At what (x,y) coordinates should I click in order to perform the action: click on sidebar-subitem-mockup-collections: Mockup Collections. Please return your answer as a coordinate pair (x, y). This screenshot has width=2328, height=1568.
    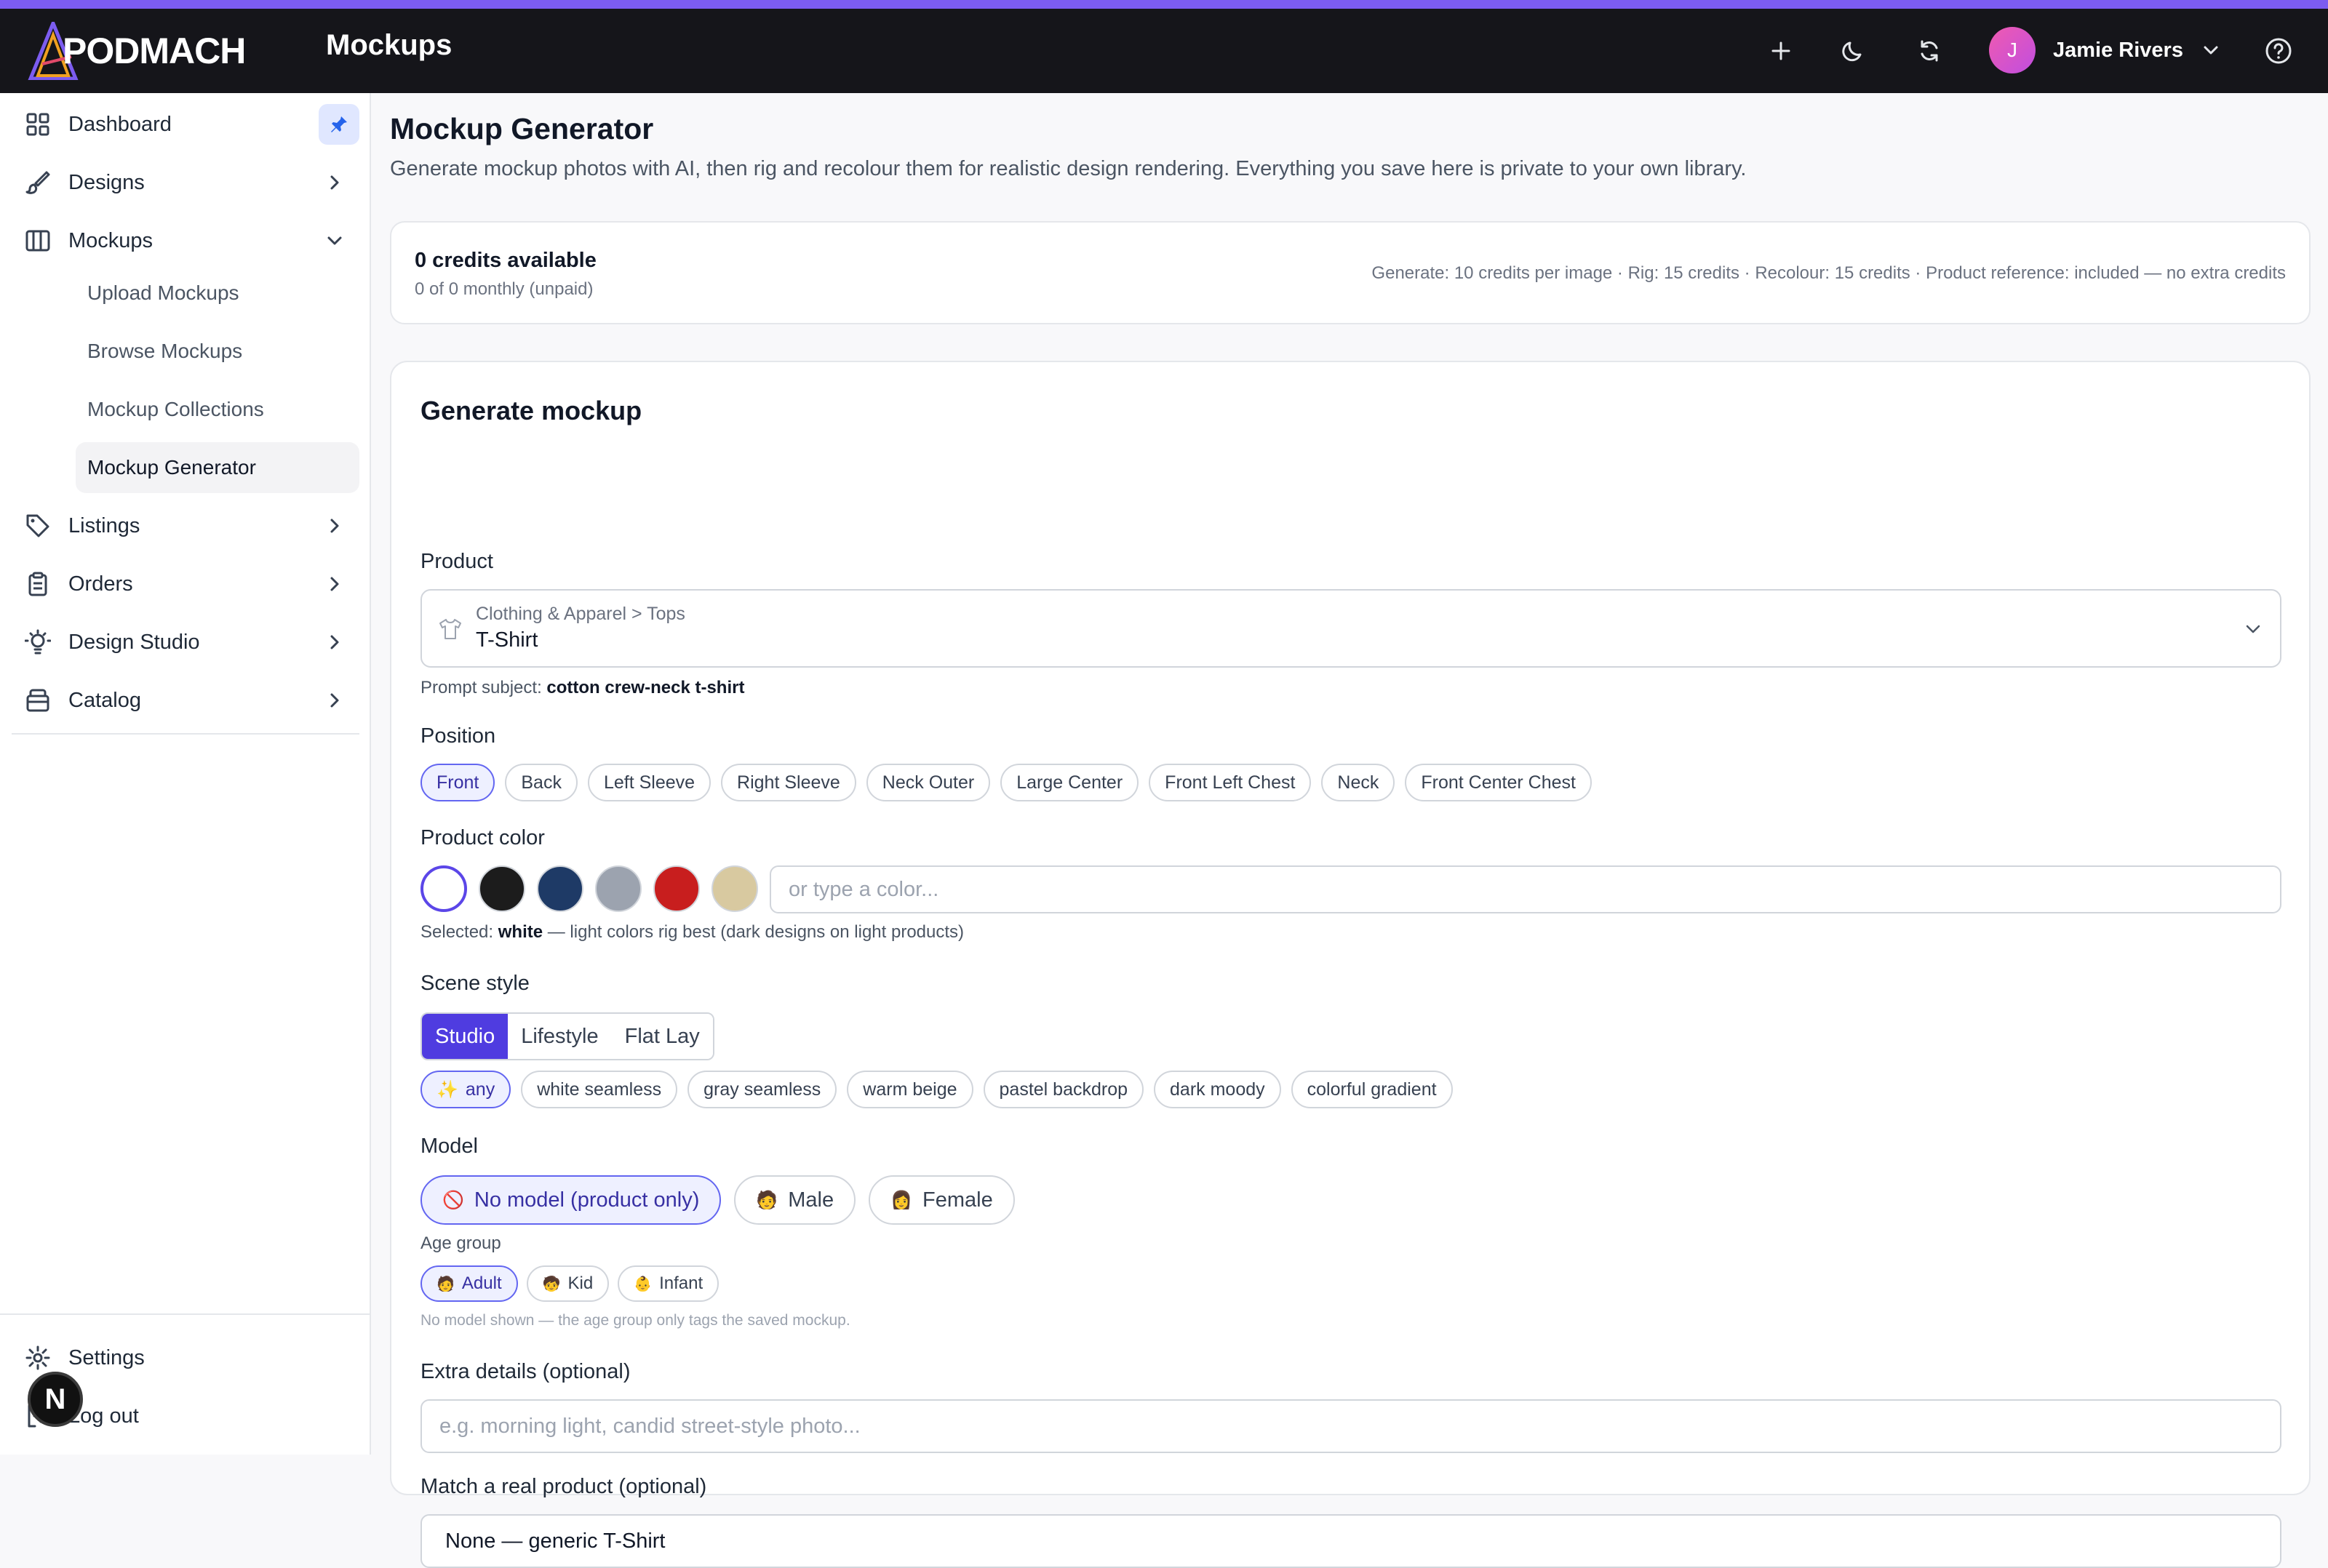
    Looking at the image, I should click on (217, 409).